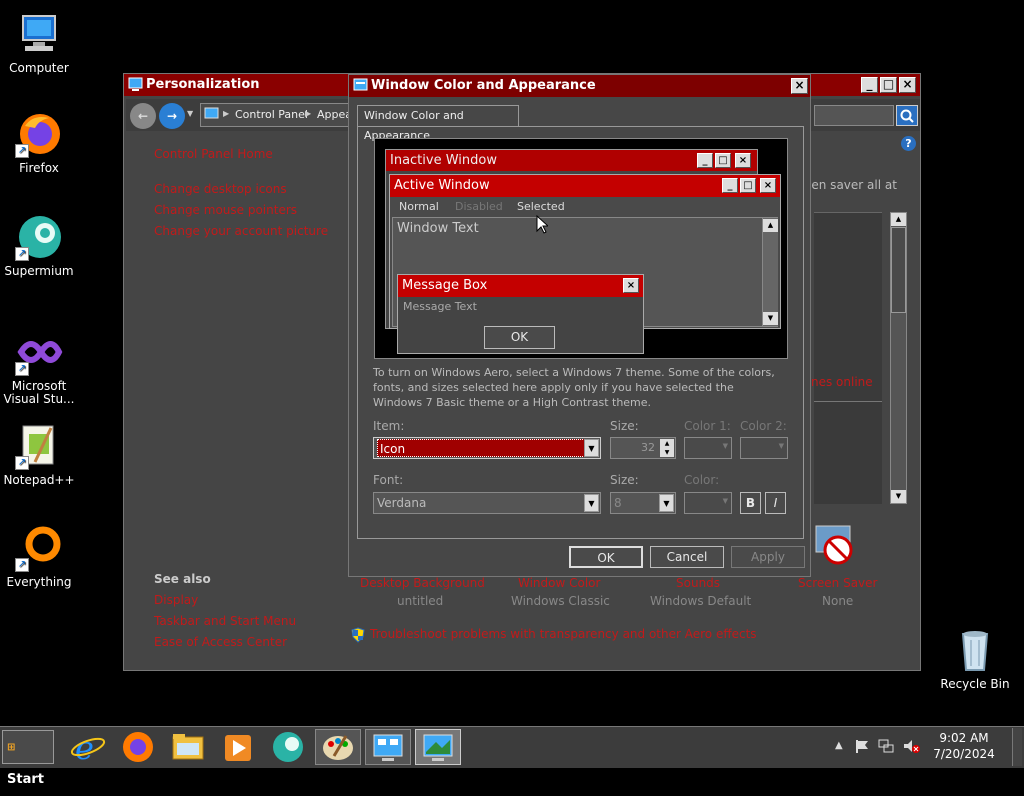 The height and width of the screenshot is (796, 1024). What do you see at coordinates (708, 503) in the screenshot?
I see `font-color-picker: ▼` at bounding box center [708, 503].